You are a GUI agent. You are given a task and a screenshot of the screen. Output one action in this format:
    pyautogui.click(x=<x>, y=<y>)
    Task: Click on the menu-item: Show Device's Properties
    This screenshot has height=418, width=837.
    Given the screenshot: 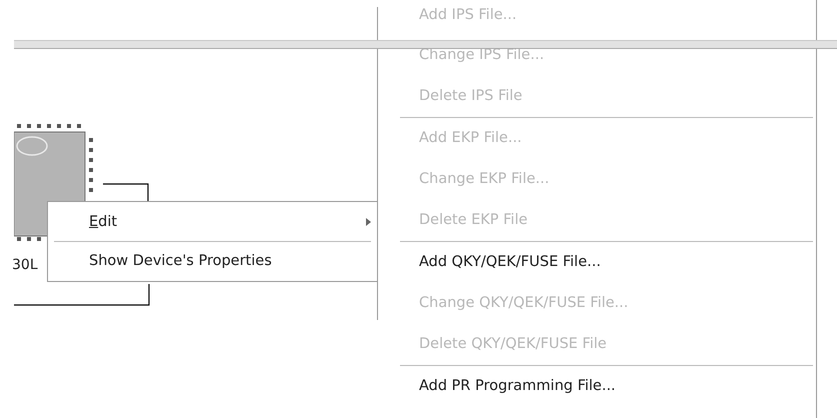 What is the action you would take?
    pyautogui.click(x=212, y=260)
    